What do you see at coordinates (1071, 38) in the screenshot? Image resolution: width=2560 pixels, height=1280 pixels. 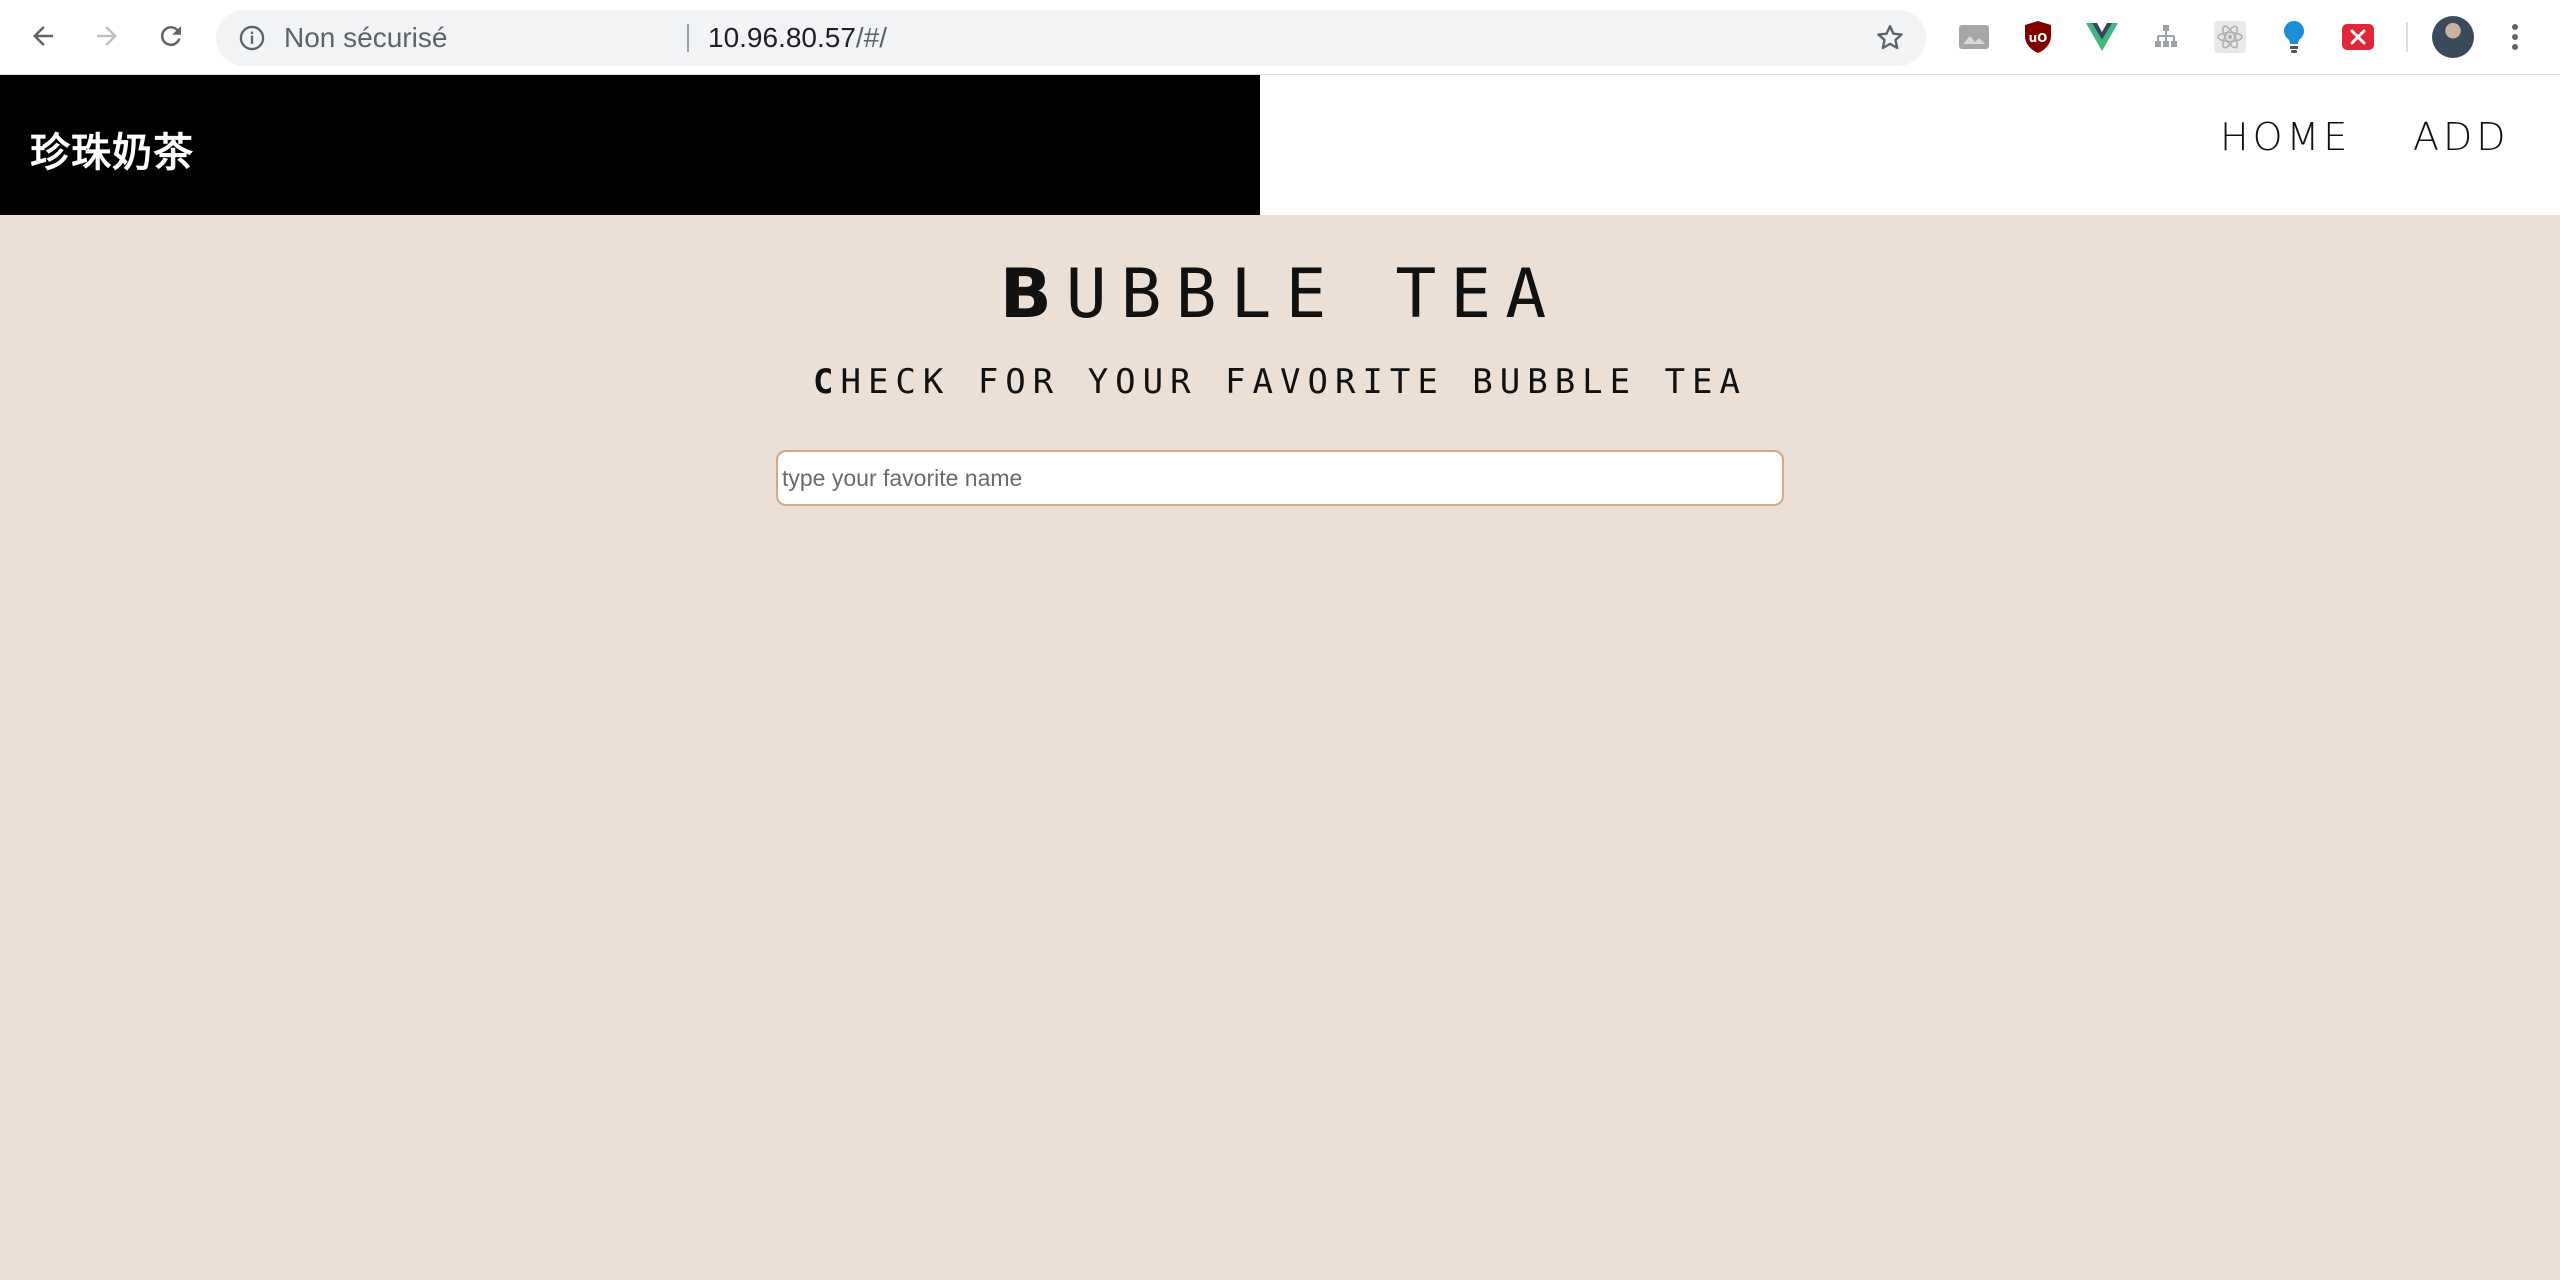 I see `address-bar: Non sécurisé 10.96.80.57/#/` at bounding box center [1071, 38].